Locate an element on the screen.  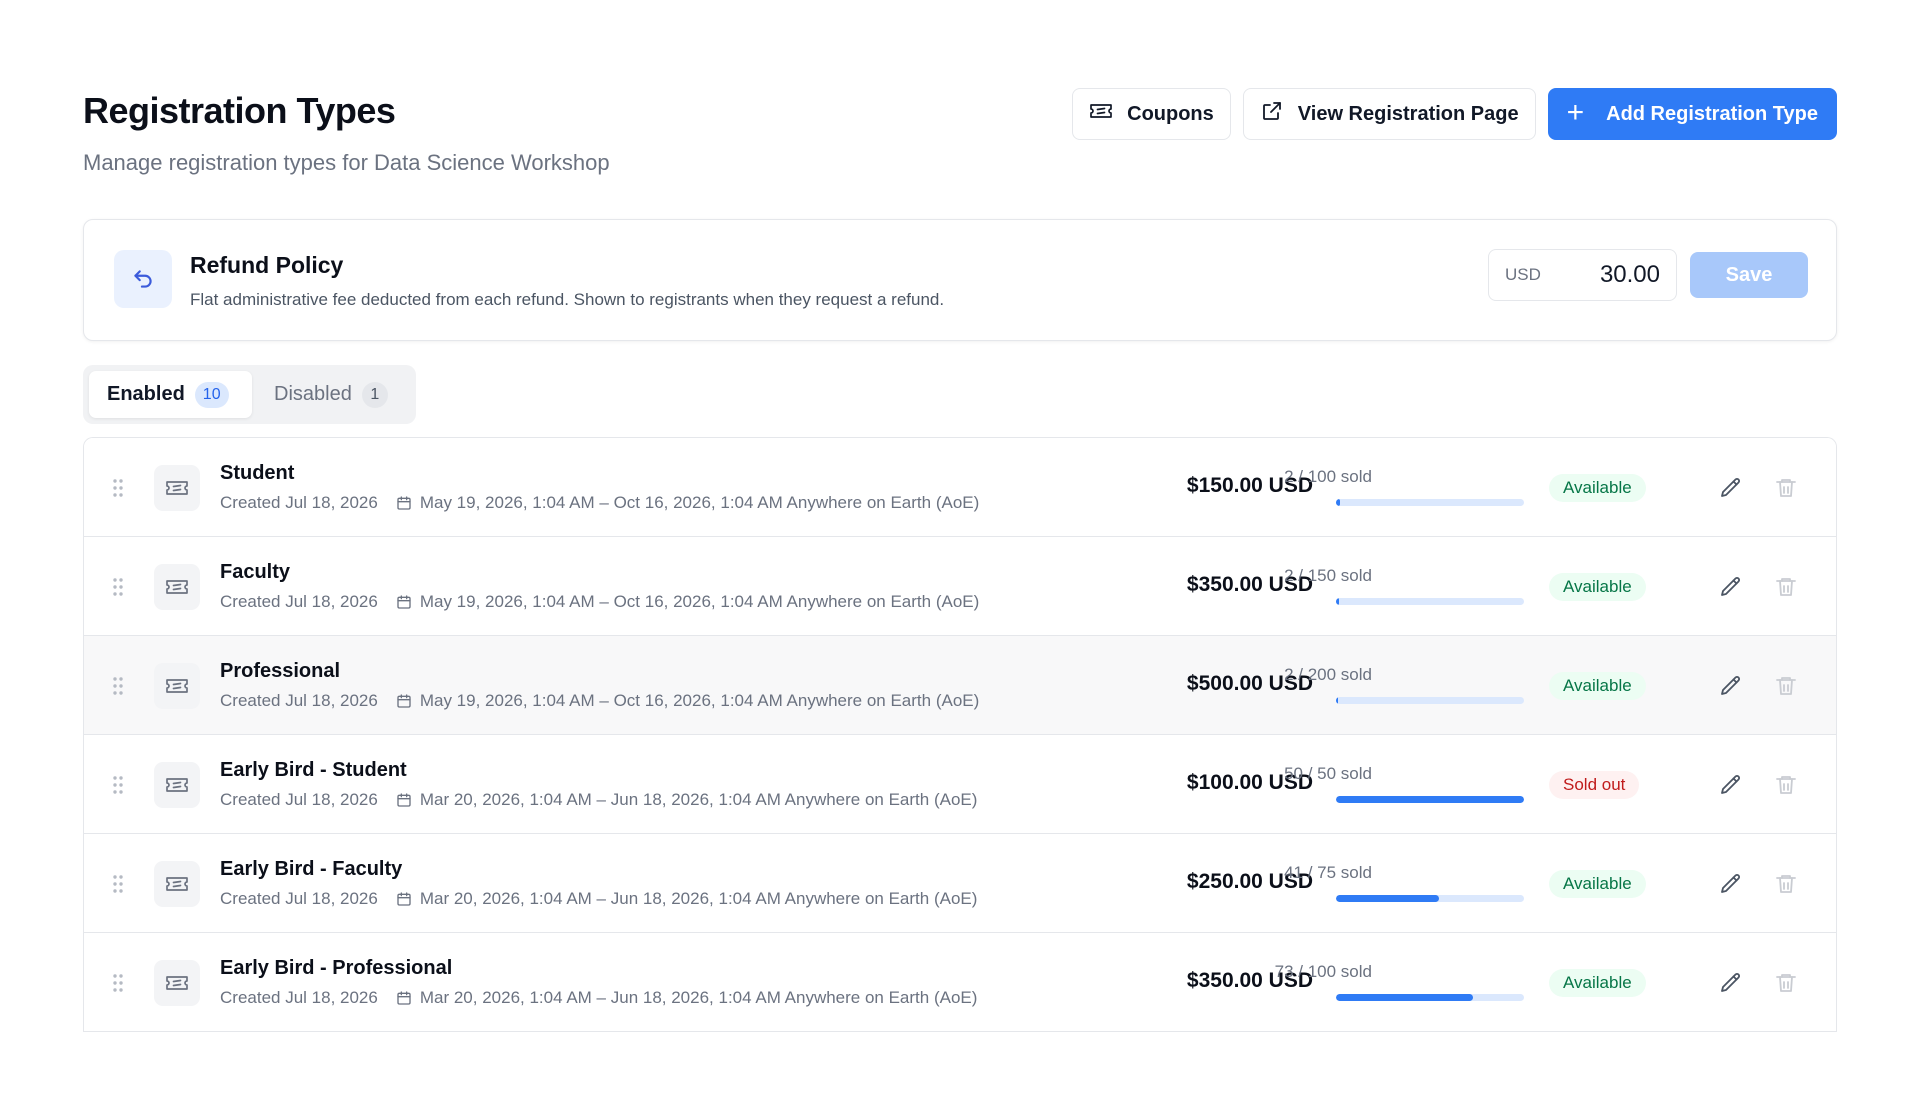
tab-enabled-label: Enabled is located at coordinates (146, 394).